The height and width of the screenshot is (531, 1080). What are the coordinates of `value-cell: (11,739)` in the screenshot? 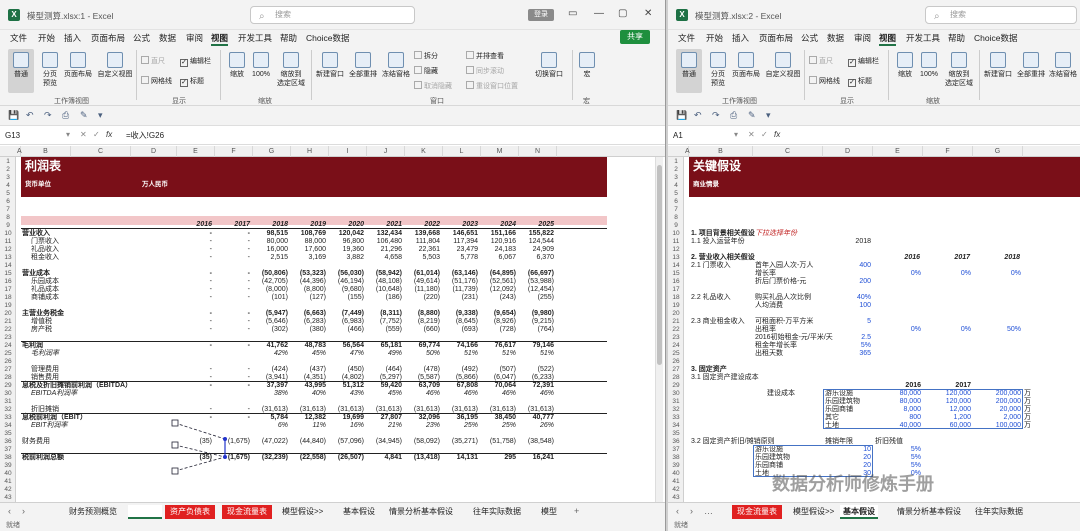 It's located at (460, 290).